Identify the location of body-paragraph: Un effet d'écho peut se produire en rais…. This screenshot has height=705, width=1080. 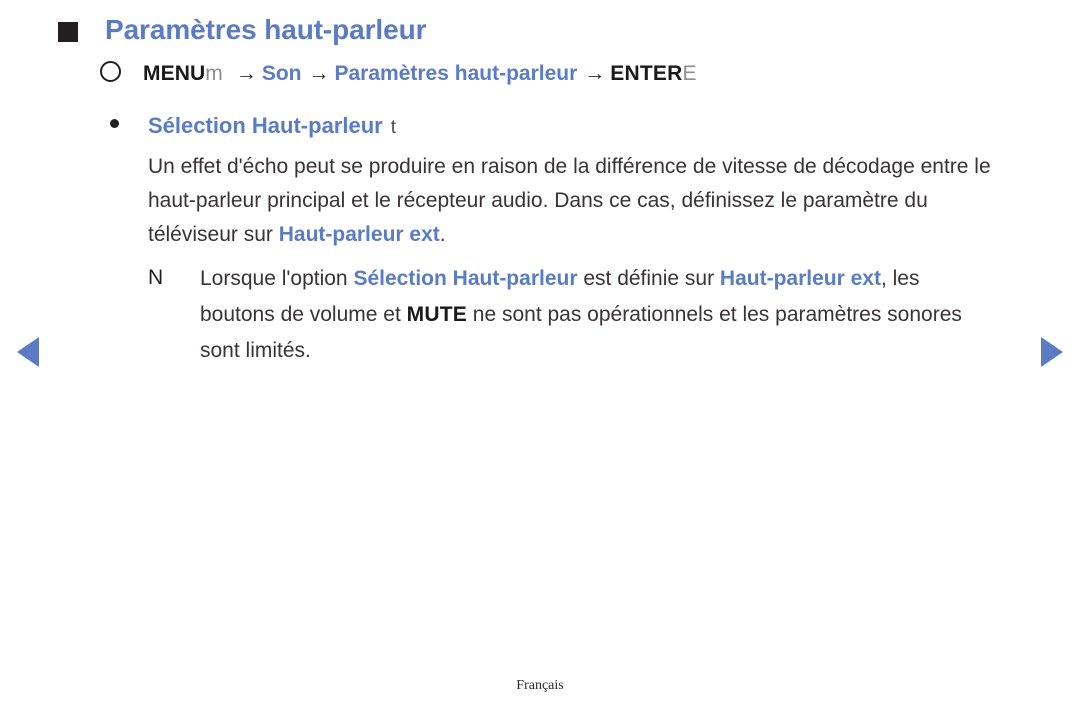
(573, 201).